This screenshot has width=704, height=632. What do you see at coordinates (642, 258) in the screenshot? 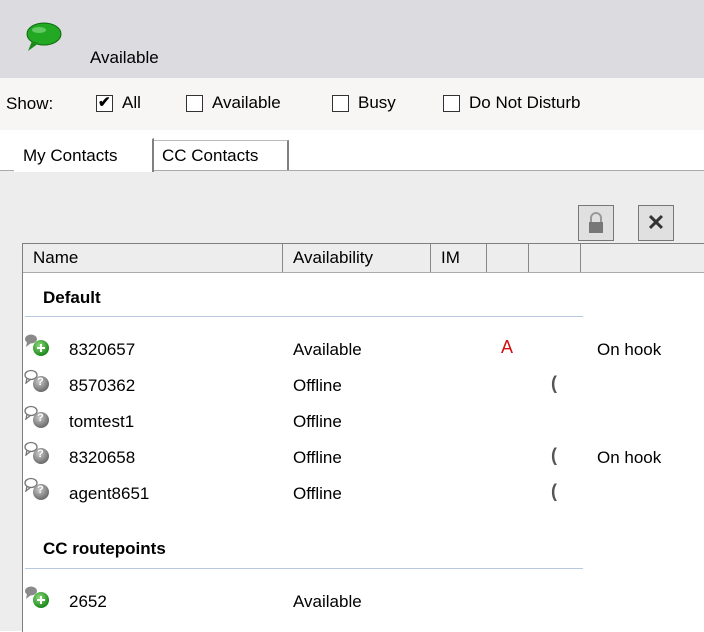
I see `column-header-hook` at bounding box center [642, 258].